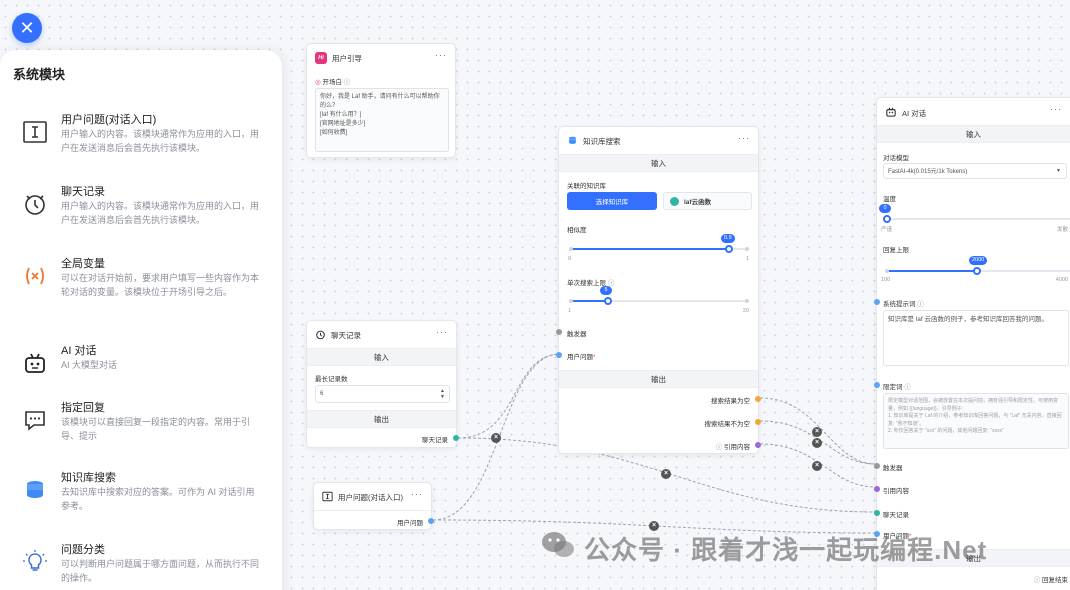 The width and height of the screenshot is (1070, 590). I want to click on output-quote-label: 引用内容, so click(737, 447).